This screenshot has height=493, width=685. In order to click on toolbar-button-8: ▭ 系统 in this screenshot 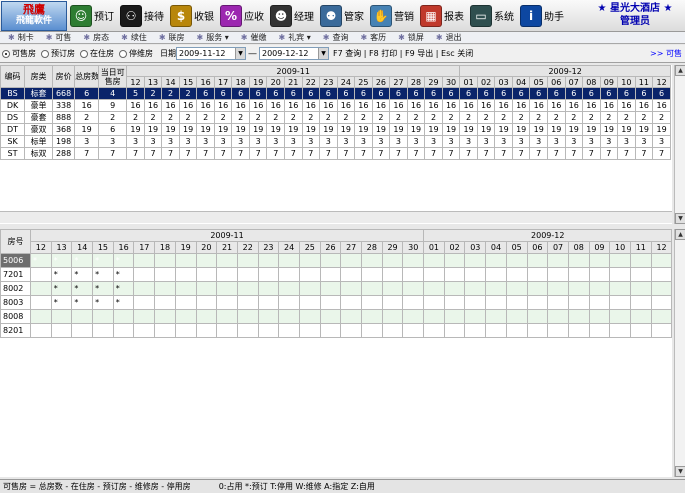, I will do `click(492, 16)`.